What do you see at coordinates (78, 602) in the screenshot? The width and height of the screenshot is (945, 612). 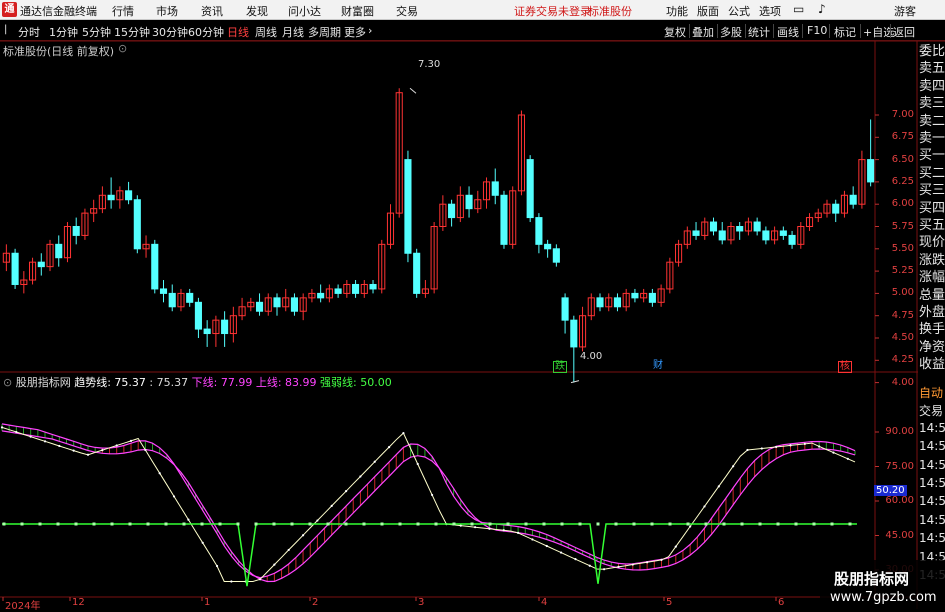 I see `date-tick: 12` at bounding box center [78, 602].